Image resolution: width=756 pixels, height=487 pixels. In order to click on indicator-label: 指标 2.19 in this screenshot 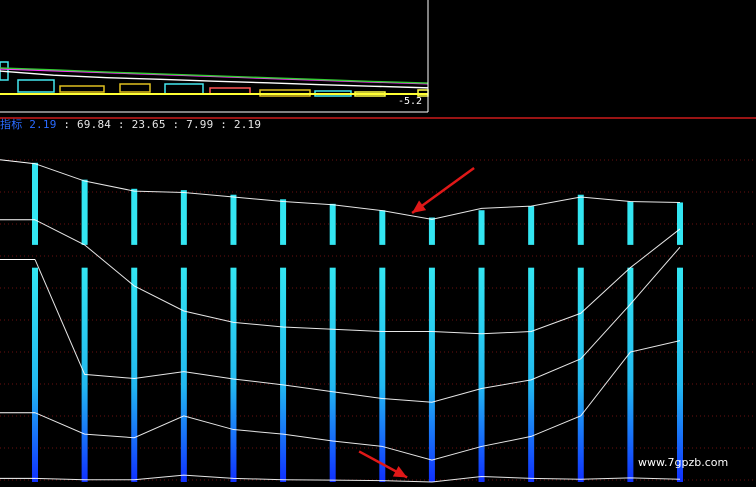, I will do `click(28, 124)`.